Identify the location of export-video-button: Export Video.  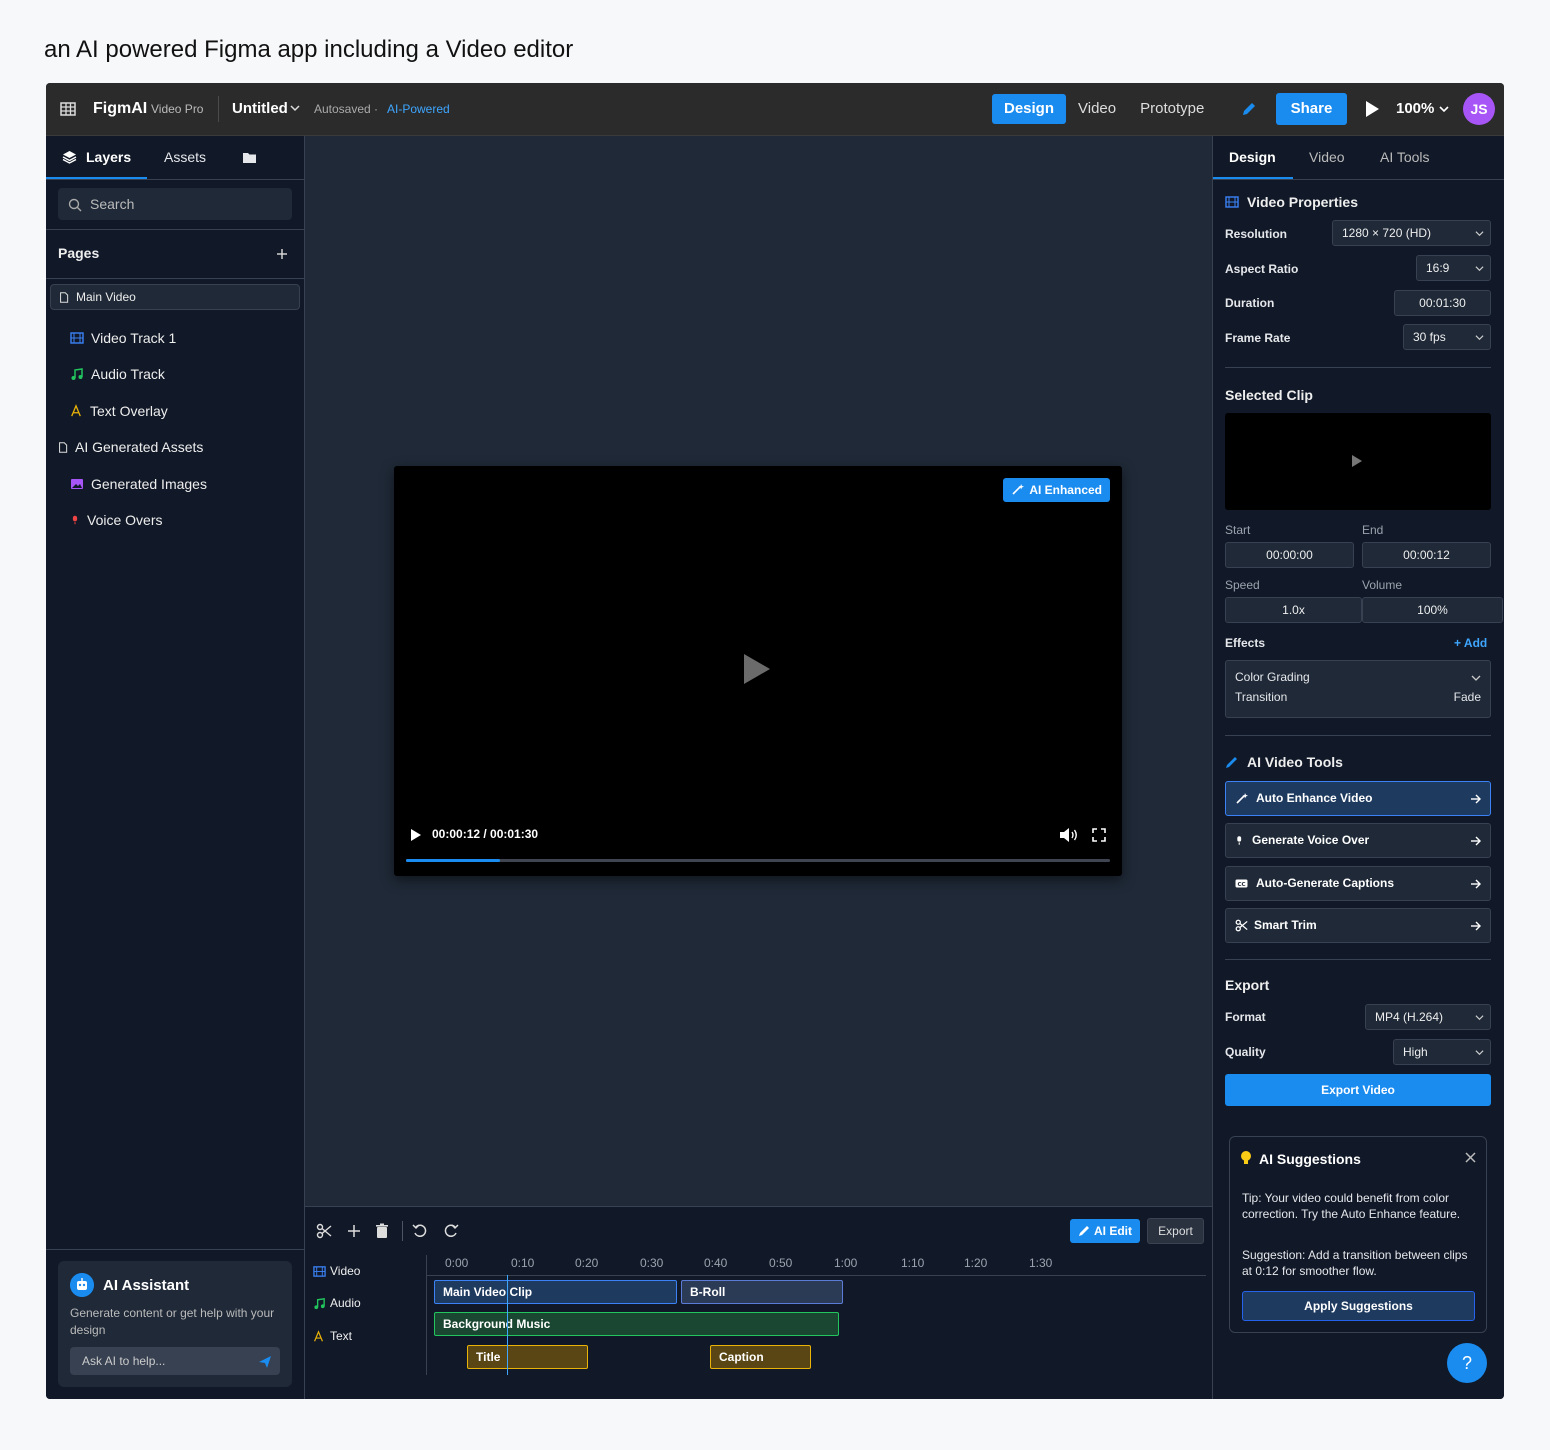
(1358, 1090).